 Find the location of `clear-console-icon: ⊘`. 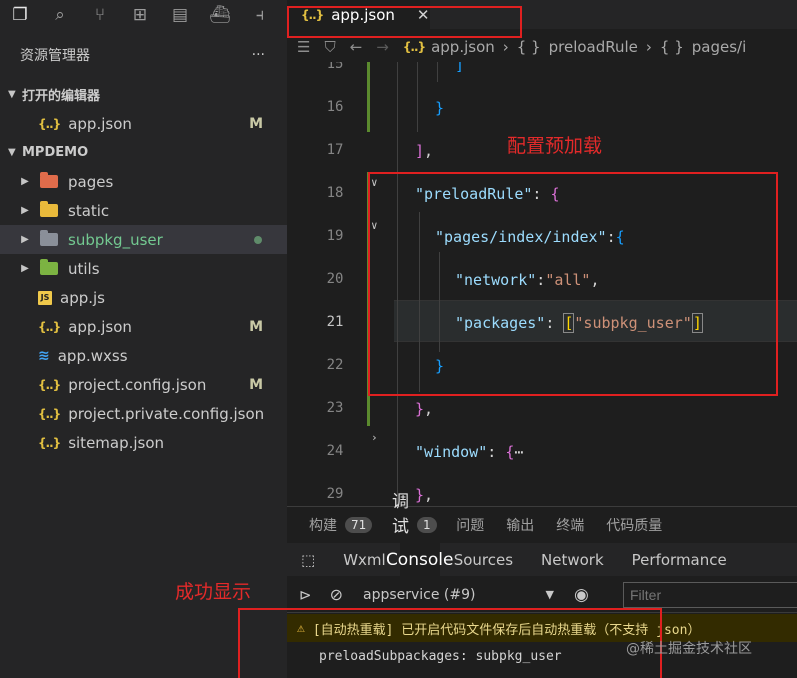

clear-console-icon: ⊘ is located at coordinates (336, 594).